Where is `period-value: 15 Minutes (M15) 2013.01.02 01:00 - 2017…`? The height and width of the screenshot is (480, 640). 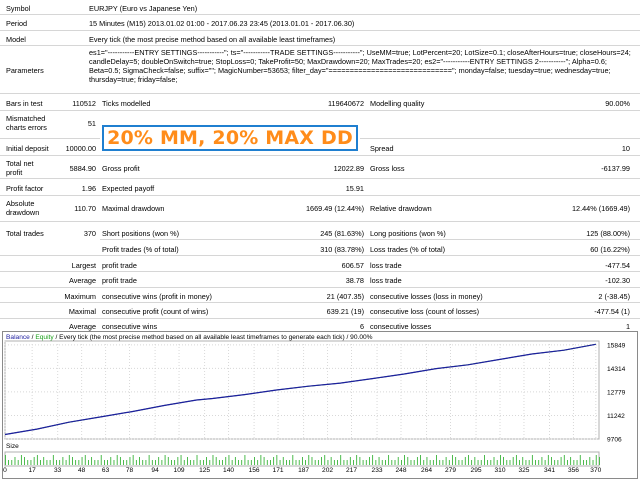
period-value: 15 Minutes (M15) 2013.01.02 01:00 - 2017… is located at coordinates (222, 23).